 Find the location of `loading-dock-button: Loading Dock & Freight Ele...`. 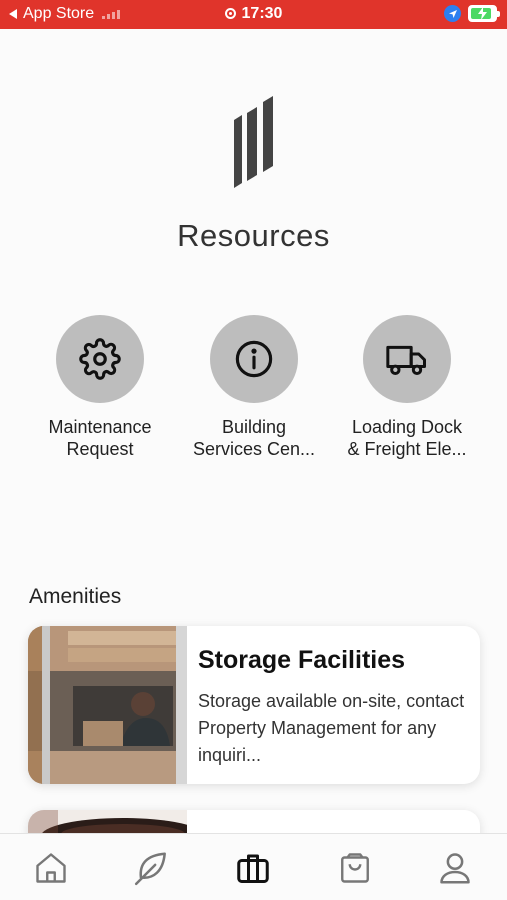

loading-dock-button: Loading Dock & Freight Ele... is located at coordinates (407, 387).